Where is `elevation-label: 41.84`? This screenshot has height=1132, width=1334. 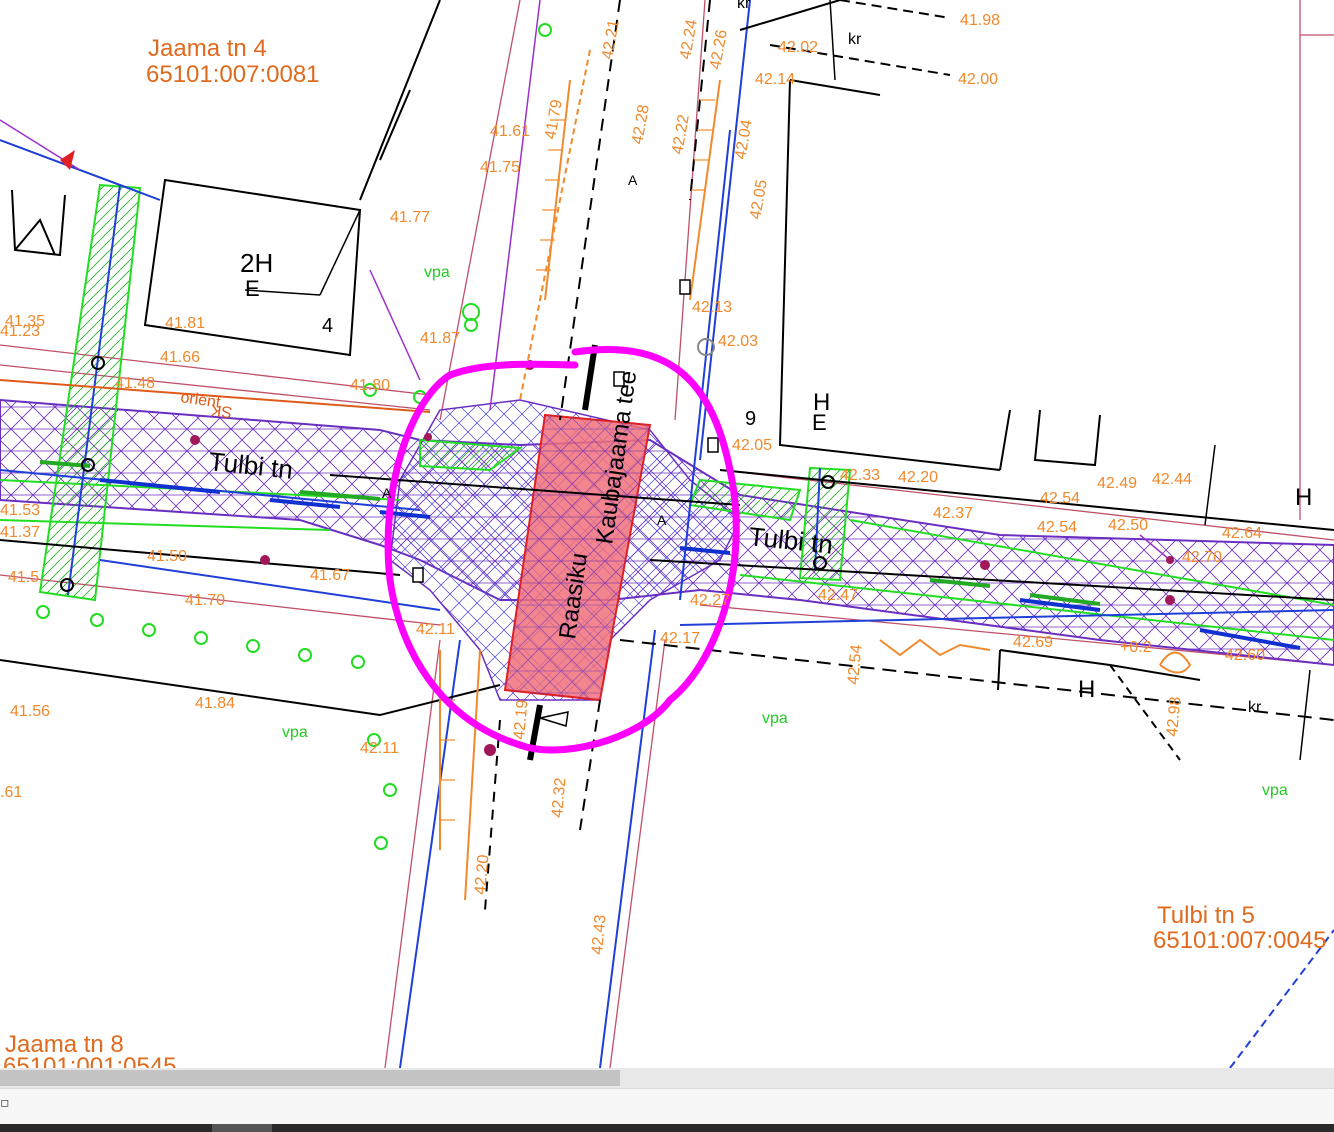 elevation-label: 41.84 is located at coordinates (215, 703).